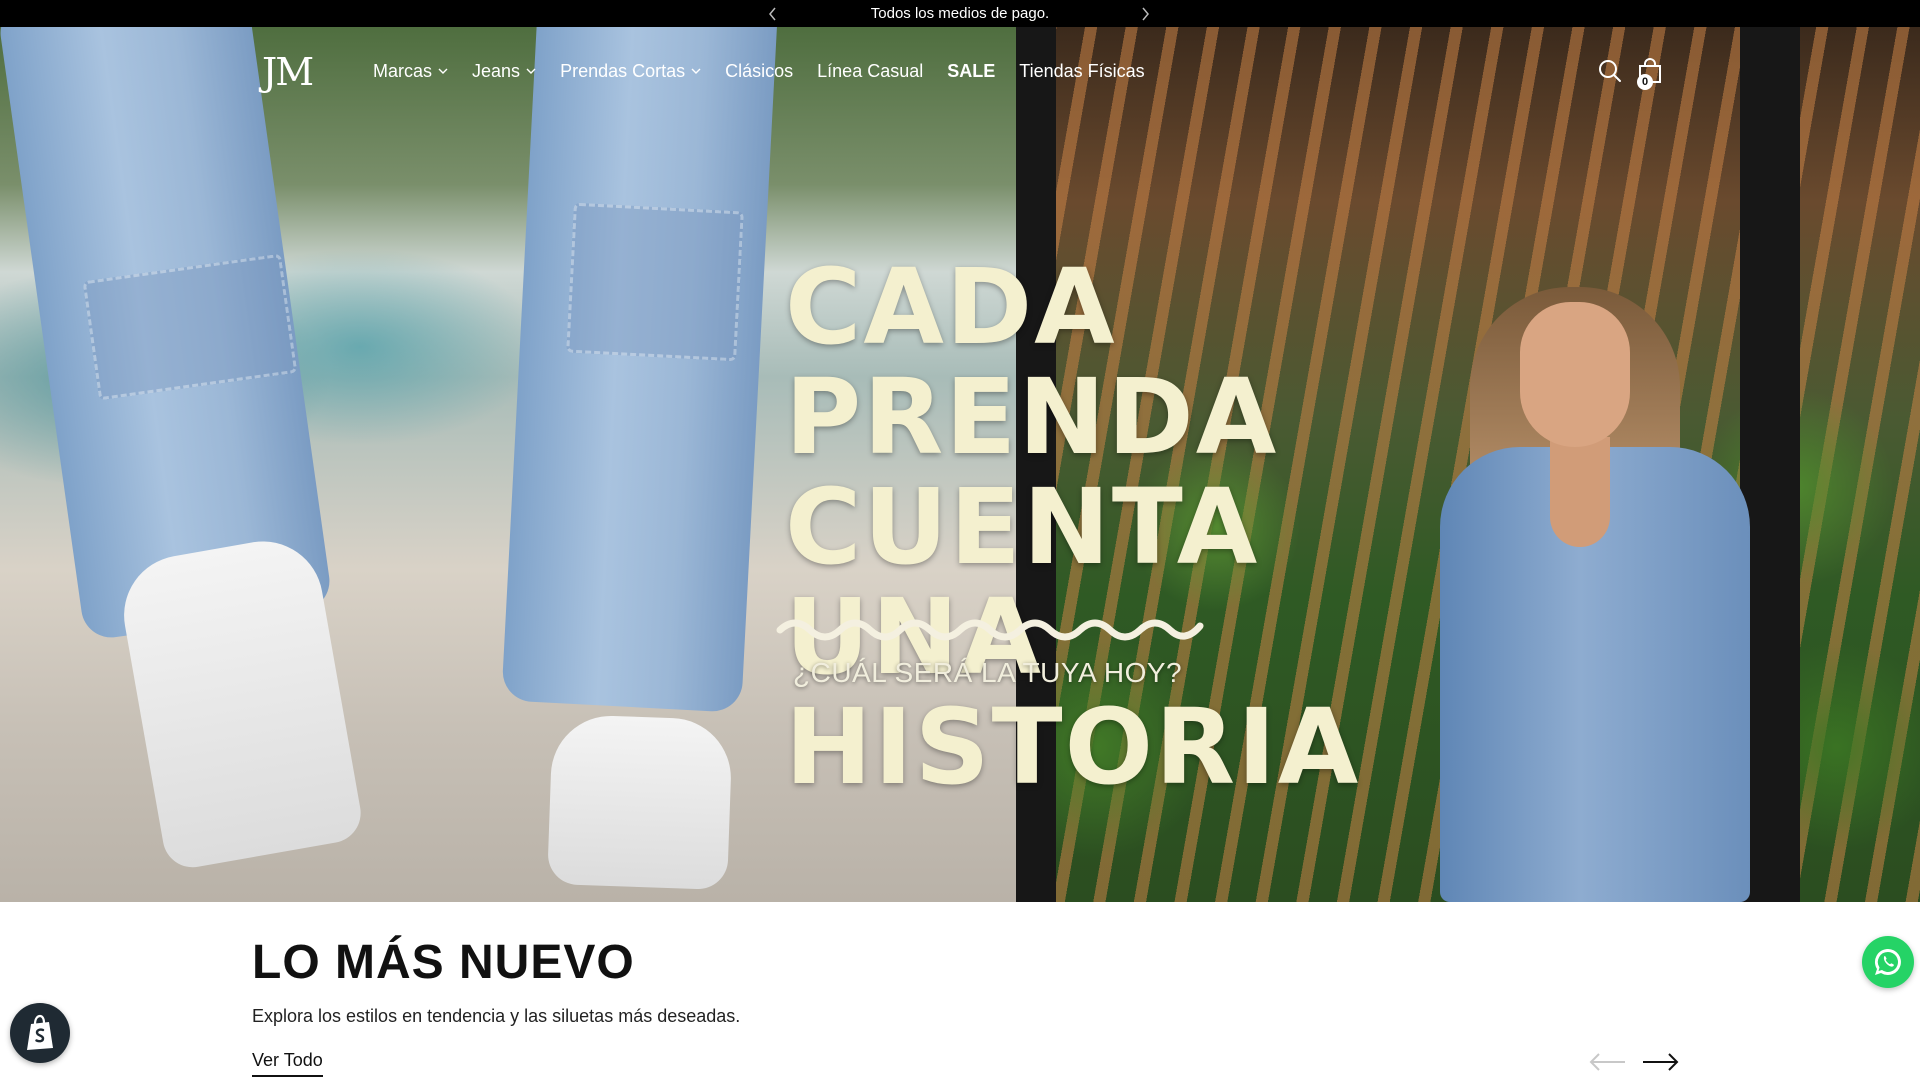 The image size is (1920, 1080). I want to click on whatsapp-button, so click(1888, 962).